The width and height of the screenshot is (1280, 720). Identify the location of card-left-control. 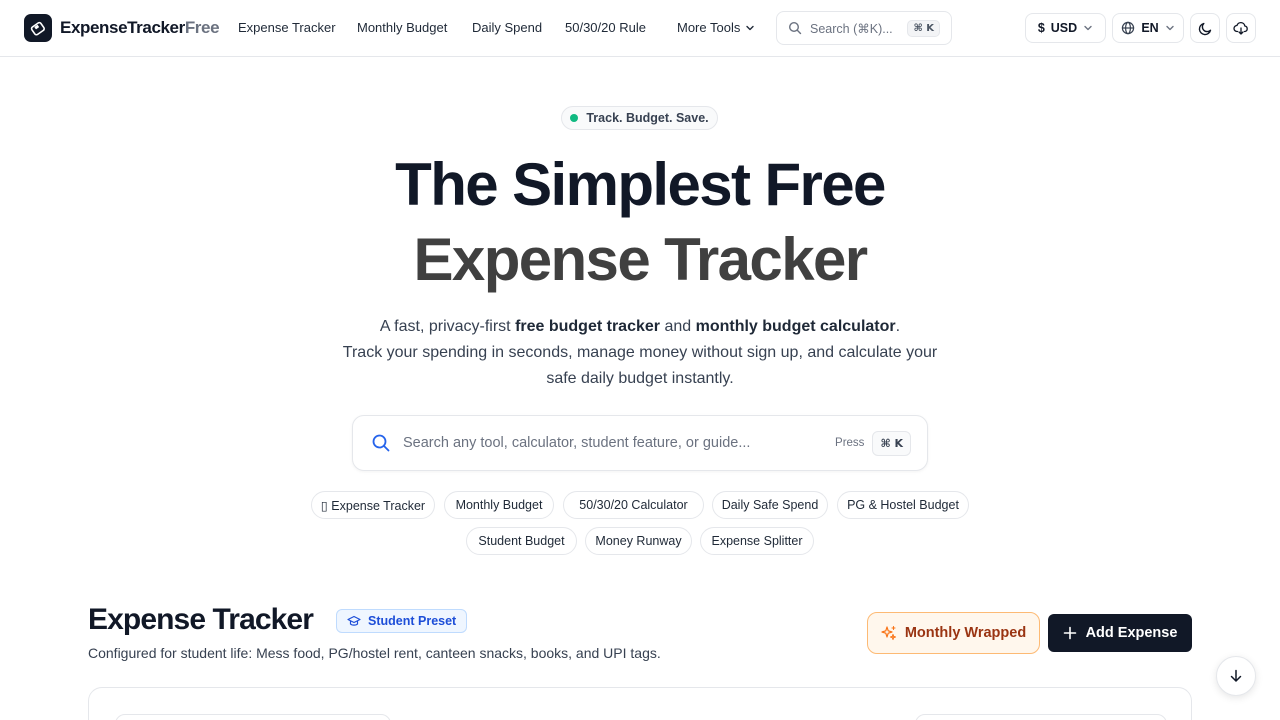
(253, 717).